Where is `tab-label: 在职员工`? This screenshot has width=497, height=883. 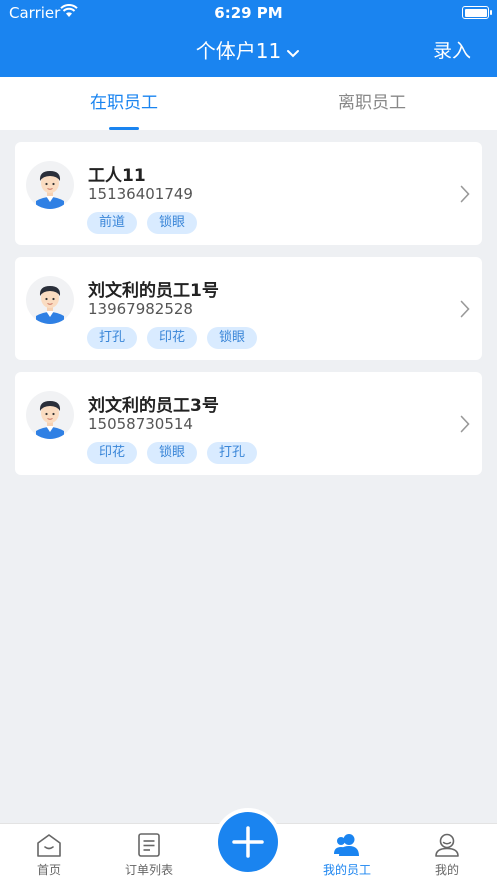 tab-label: 在职员工 is located at coordinates (124, 103).